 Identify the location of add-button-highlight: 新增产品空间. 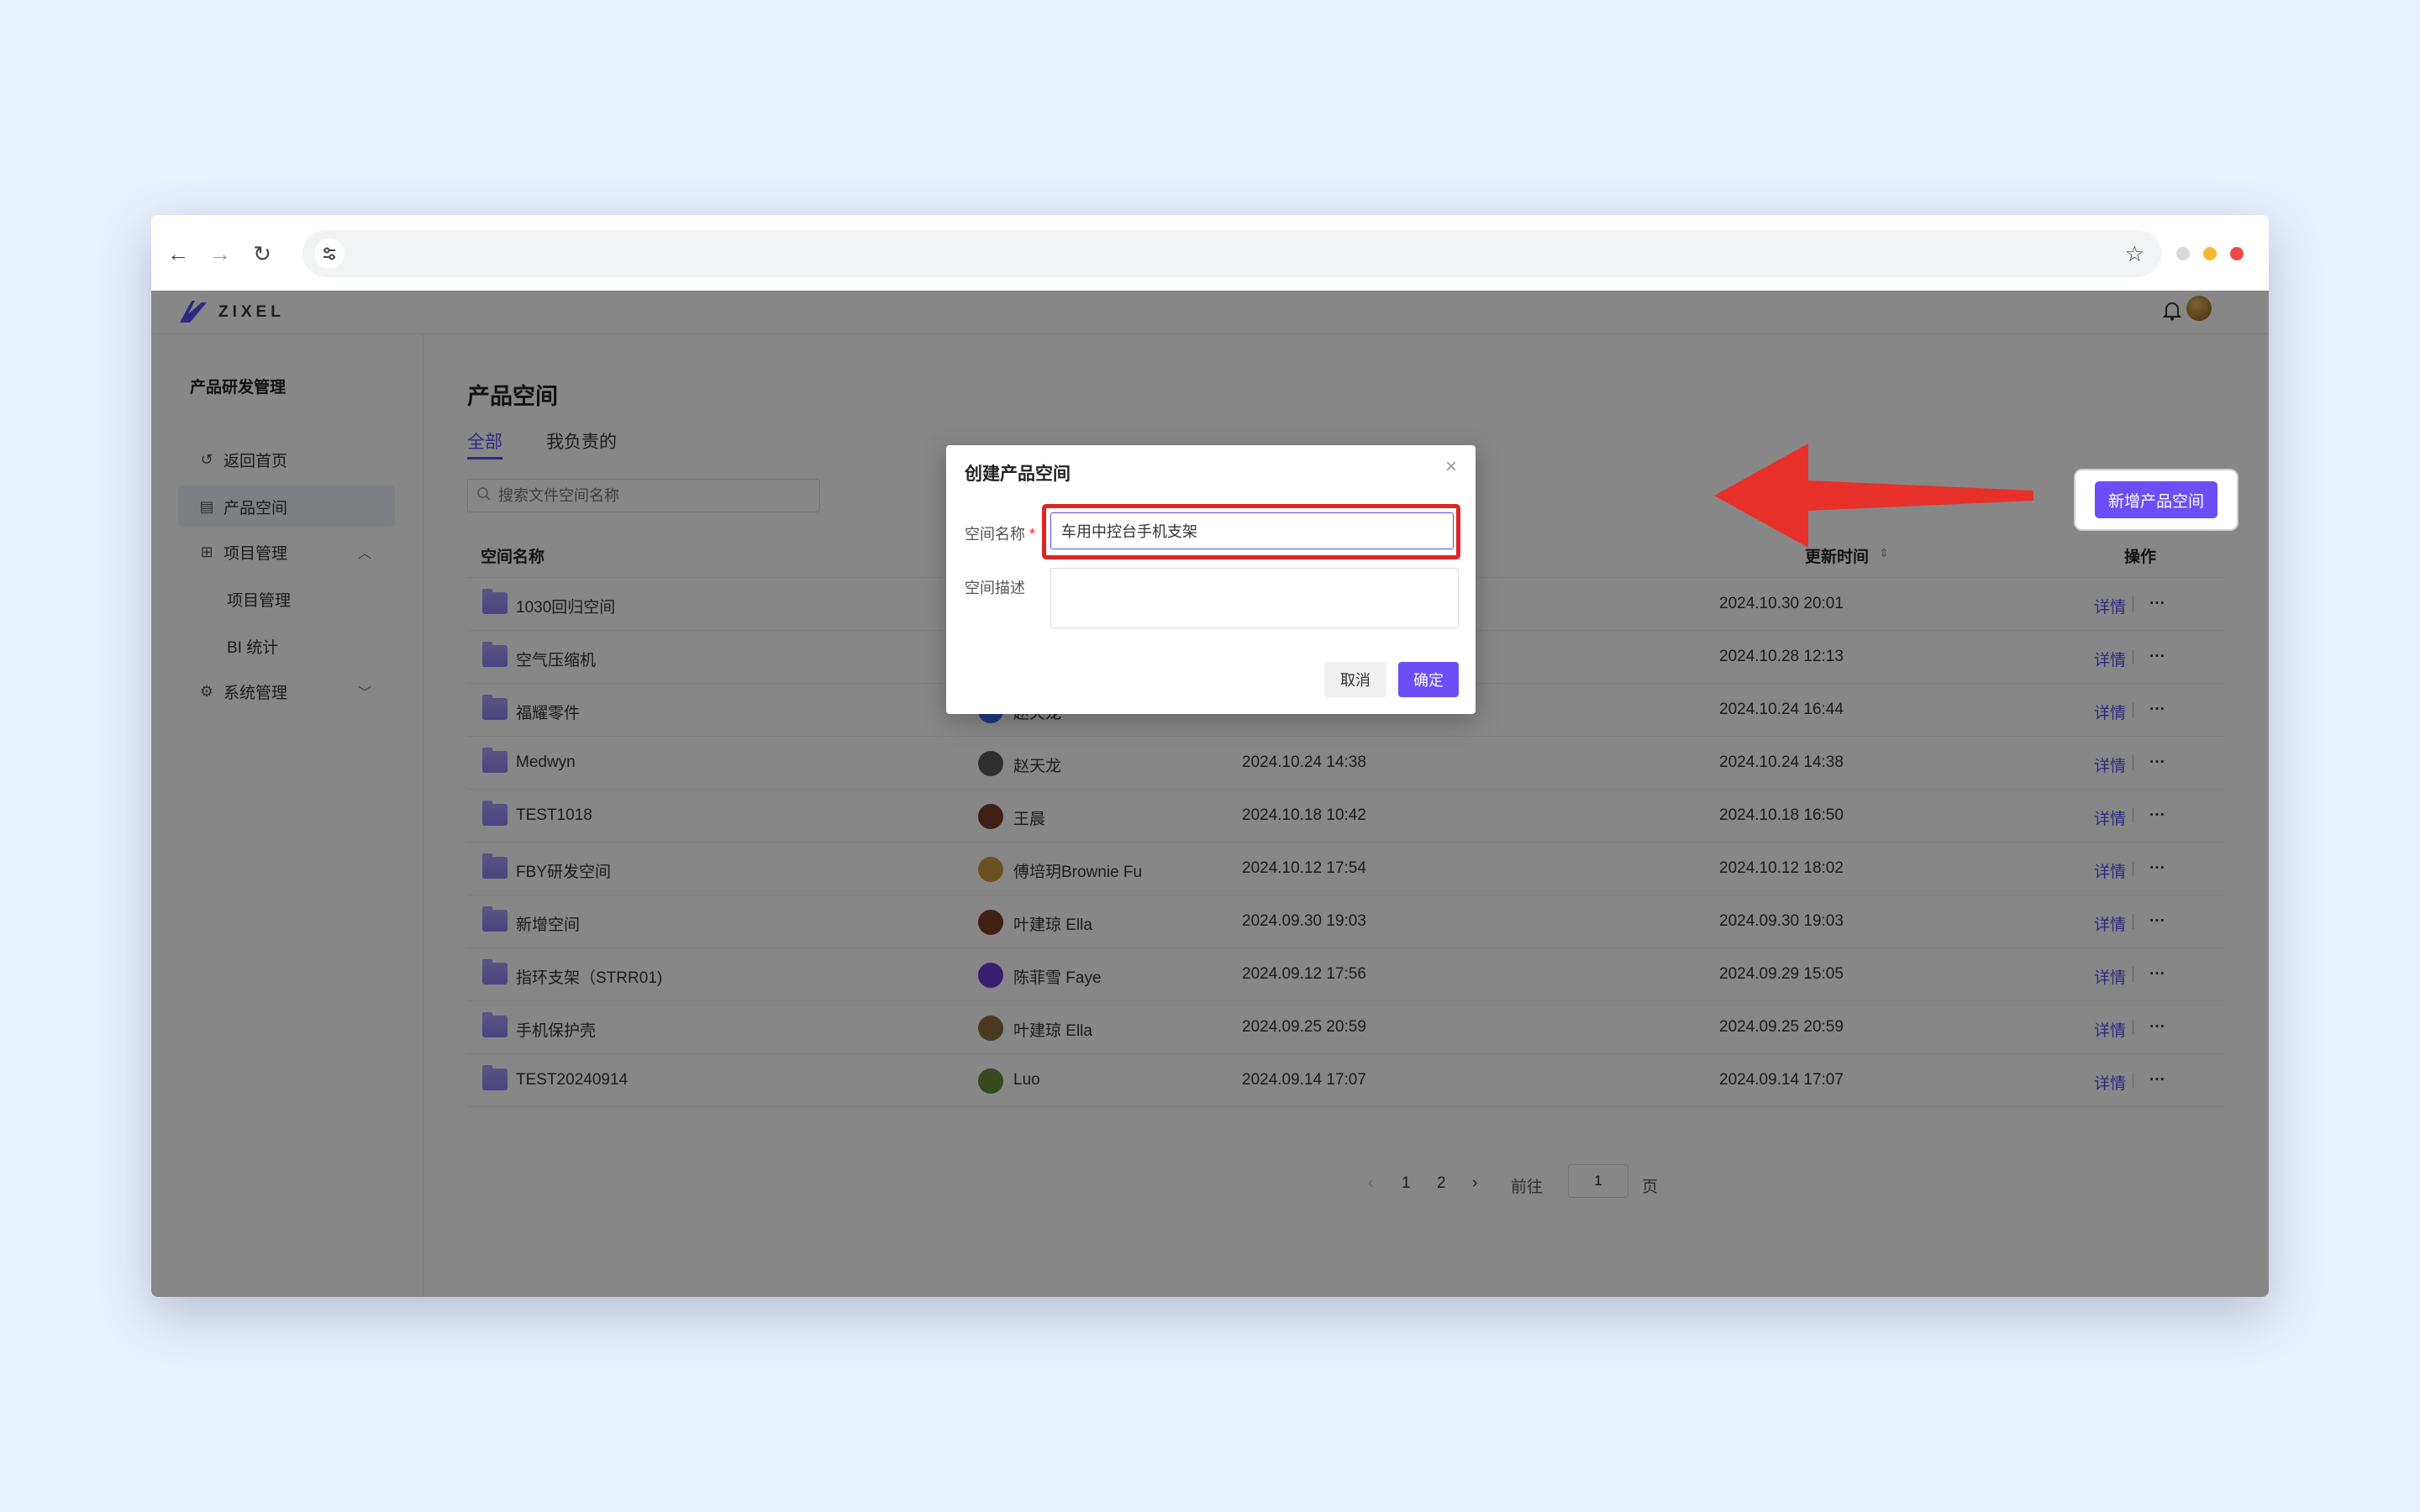
(2156, 499).